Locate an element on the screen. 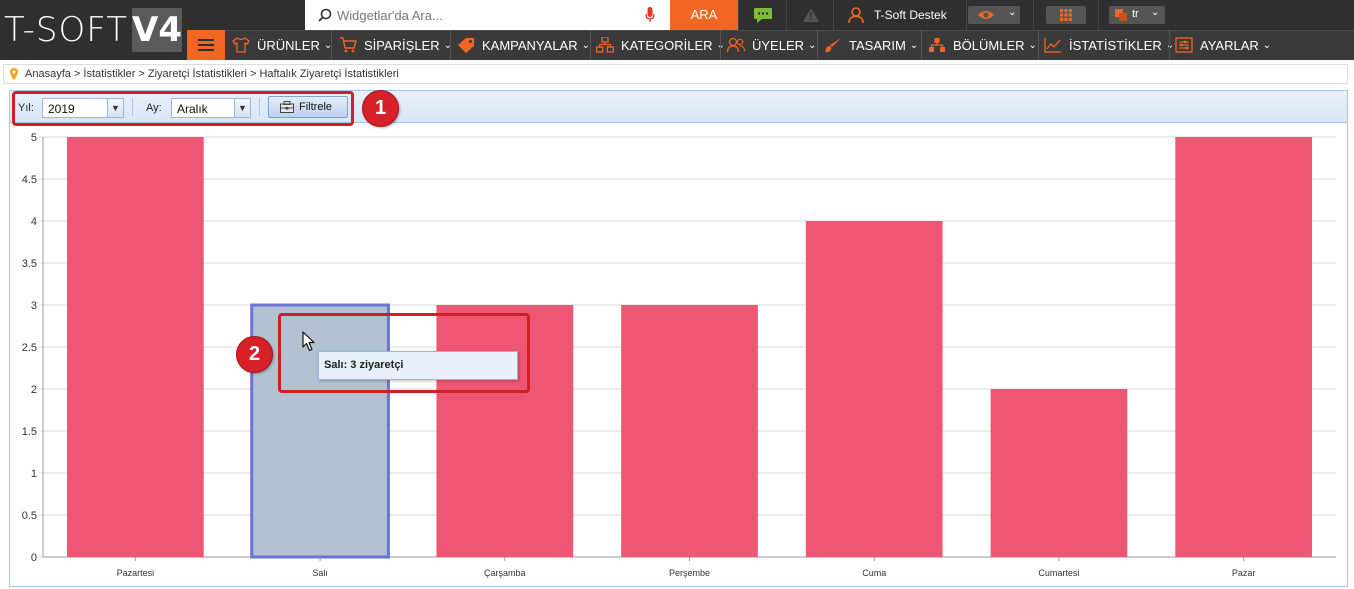 The height and width of the screenshot is (589, 1354). x-tick-label: Cumartesi is located at coordinates (1058, 573).